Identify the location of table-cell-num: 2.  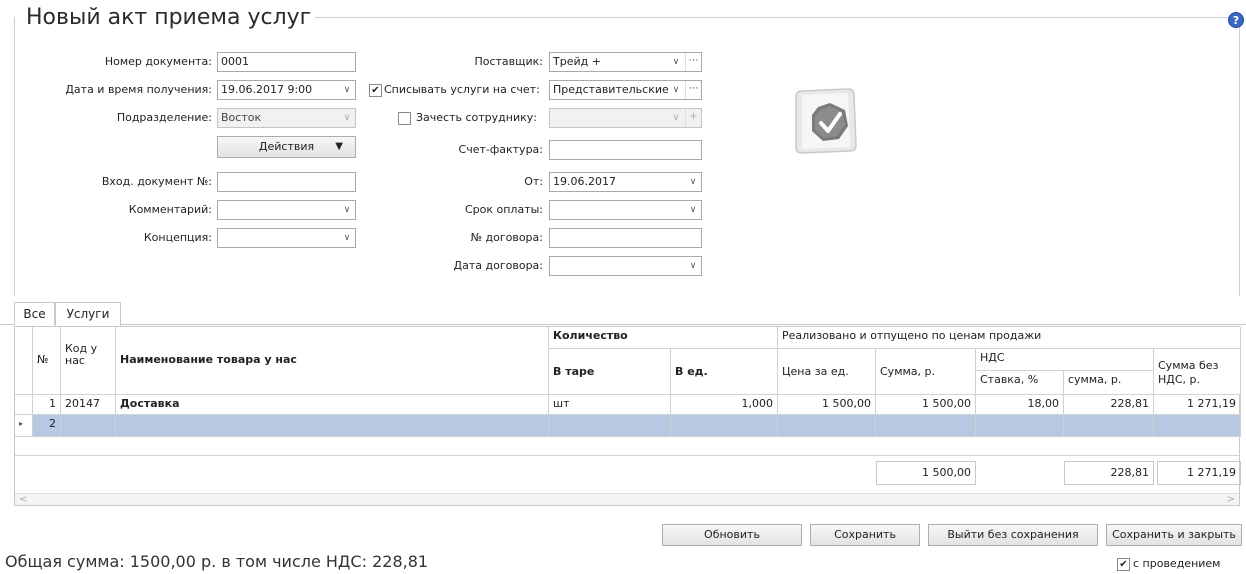
(47, 426).